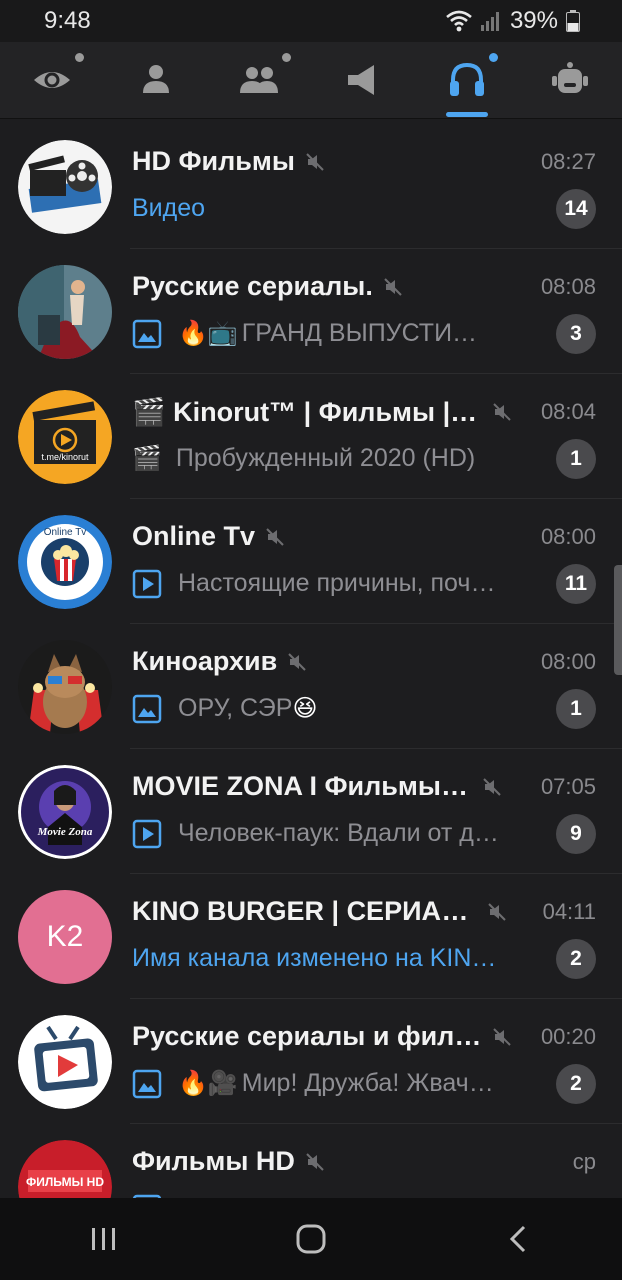  Describe the element at coordinates (360, 80) in the screenshot. I see `megaphone-icon` at that location.